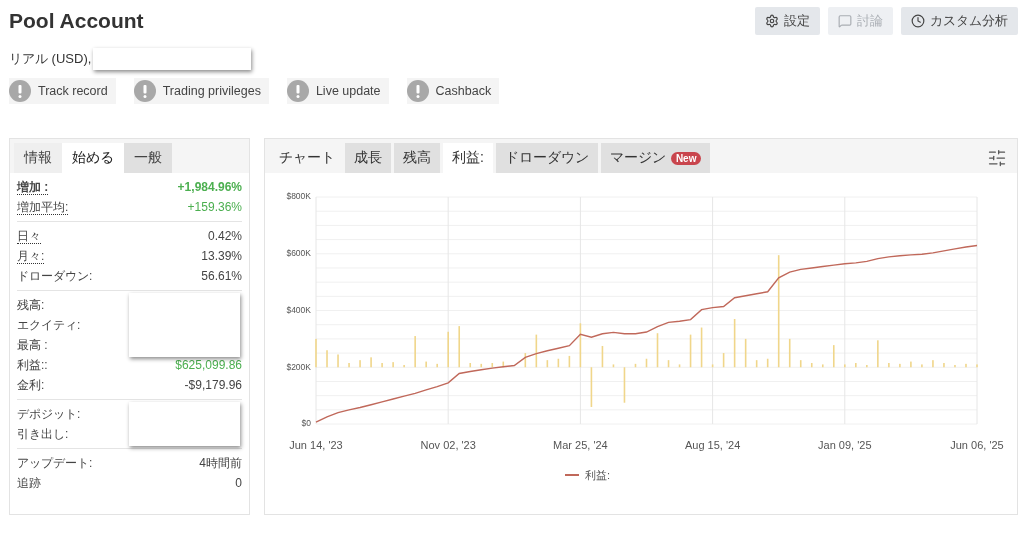  What do you see at coordinates (316, 445) in the screenshot?
I see `axis-label: Jun 14, '23` at bounding box center [316, 445].